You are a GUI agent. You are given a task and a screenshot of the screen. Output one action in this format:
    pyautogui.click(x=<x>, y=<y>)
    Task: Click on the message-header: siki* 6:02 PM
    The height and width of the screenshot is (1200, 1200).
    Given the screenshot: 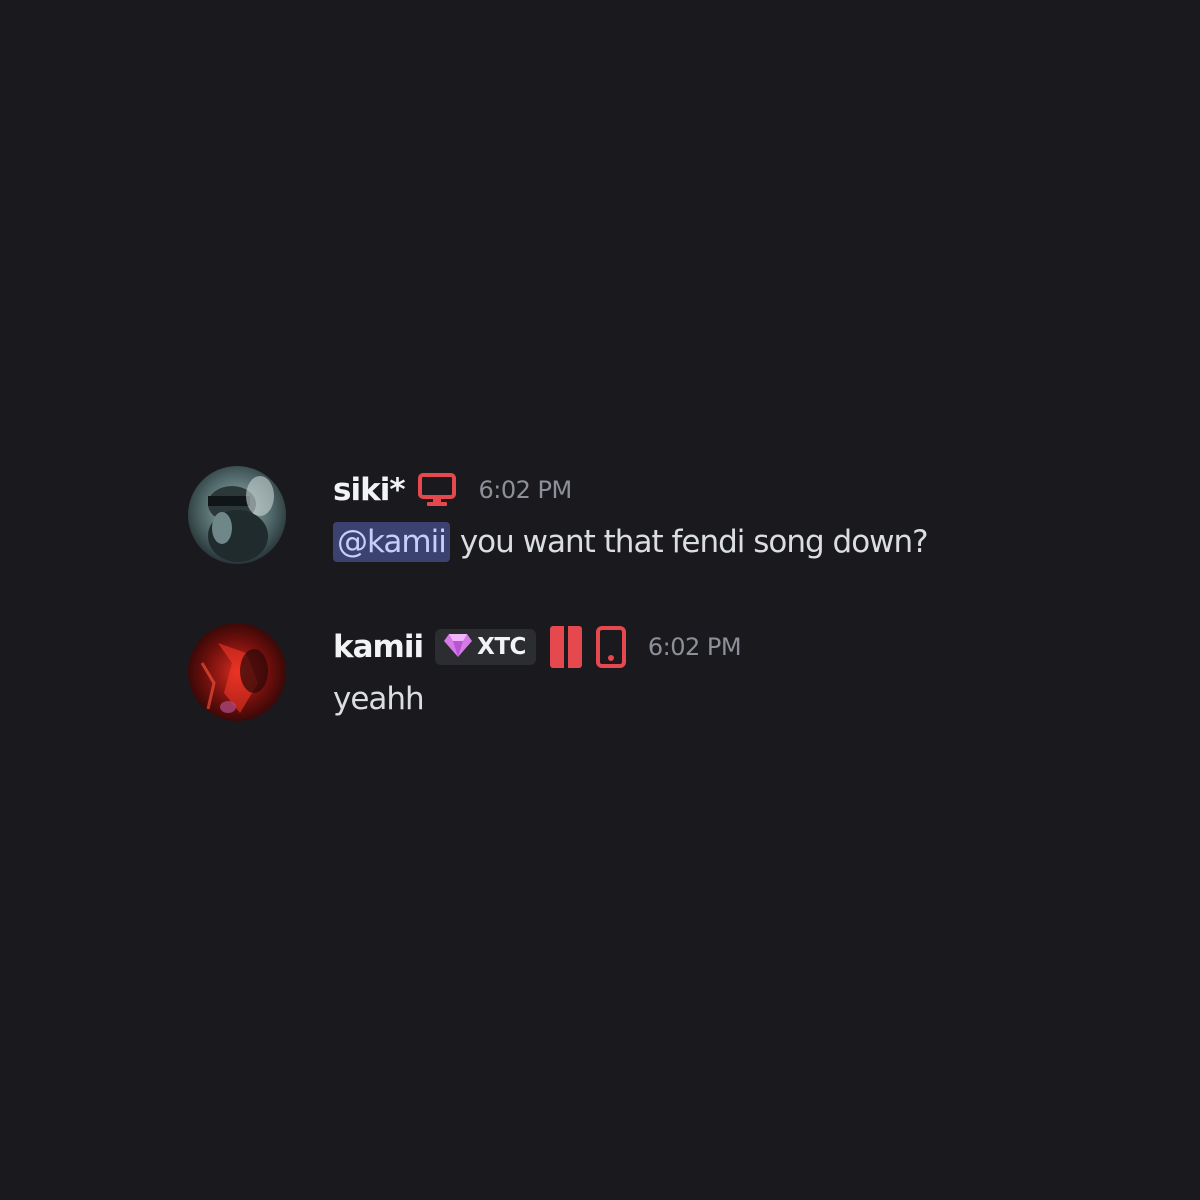 What is the action you would take?
    pyautogui.click(x=452, y=490)
    